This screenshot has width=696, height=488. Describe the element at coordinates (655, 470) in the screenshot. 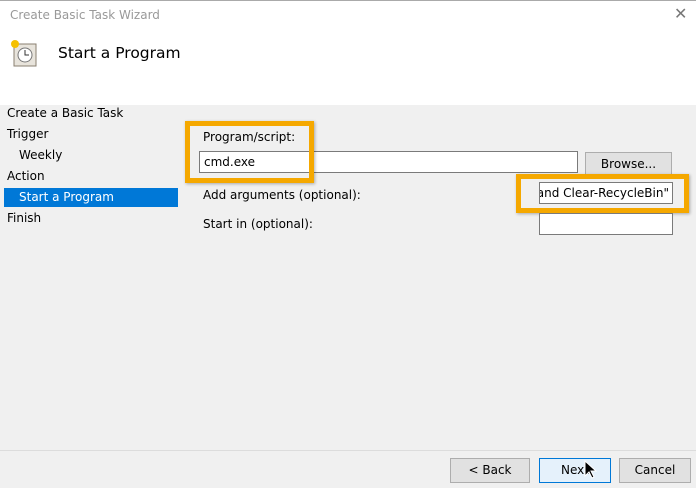

I see `cancel-button: Cancel` at that location.